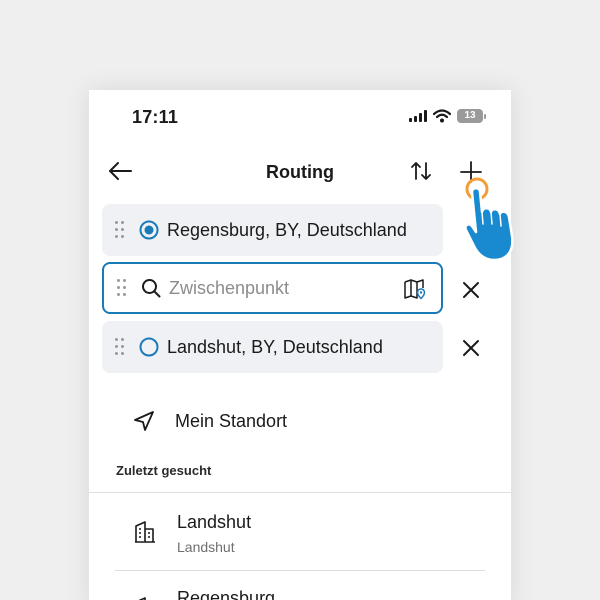 The height and width of the screenshot is (600, 600). Describe the element at coordinates (300, 172) in the screenshot. I see `page-title: Routing` at that location.